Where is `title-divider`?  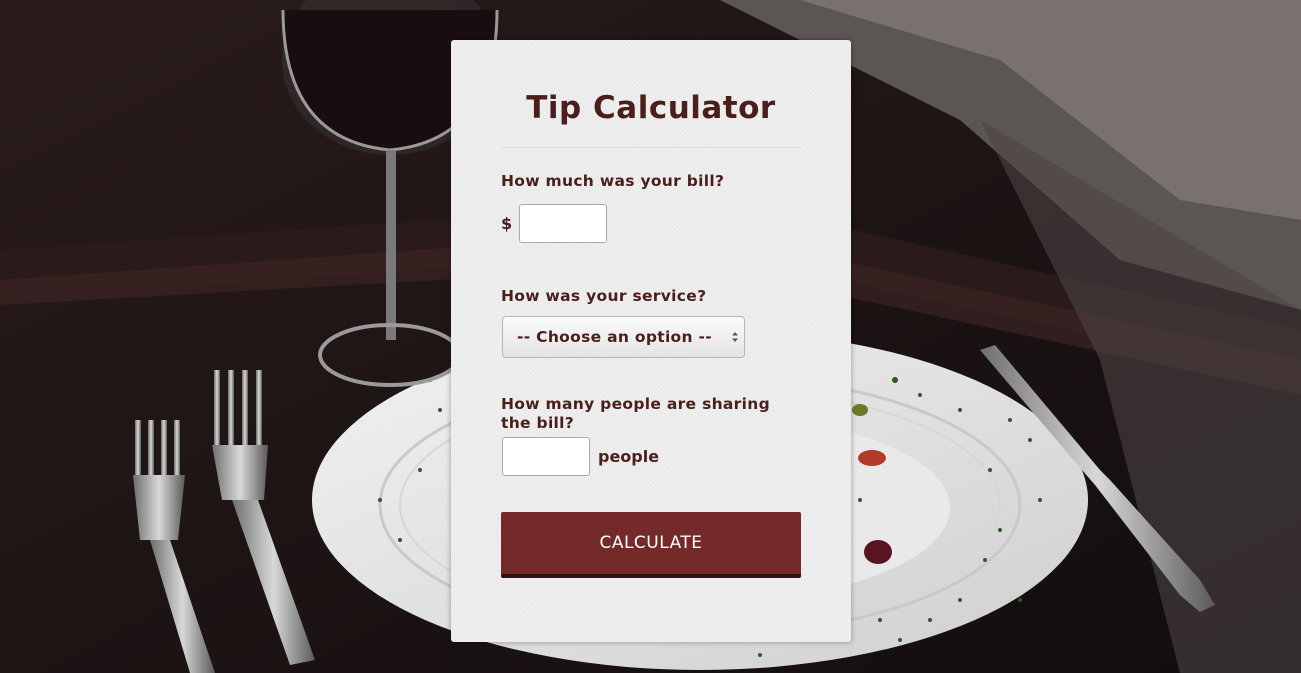
title-divider is located at coordinates (651, 147).